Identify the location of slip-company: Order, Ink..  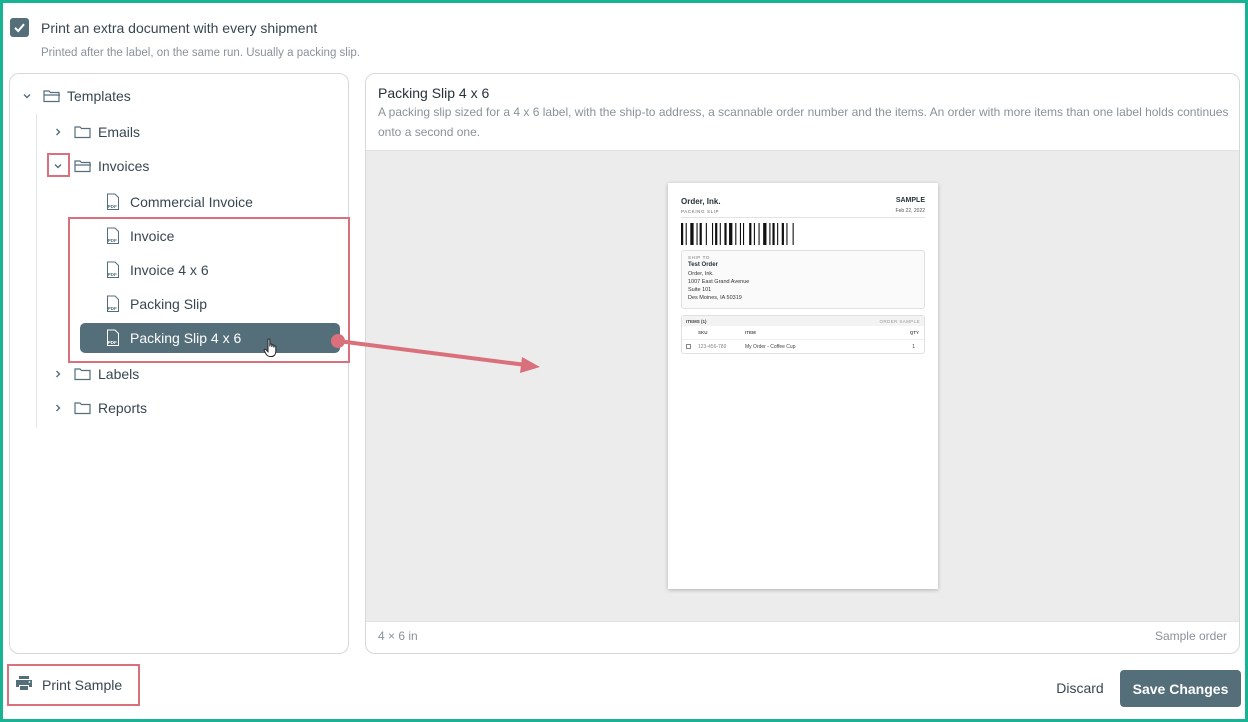
(701, 201).